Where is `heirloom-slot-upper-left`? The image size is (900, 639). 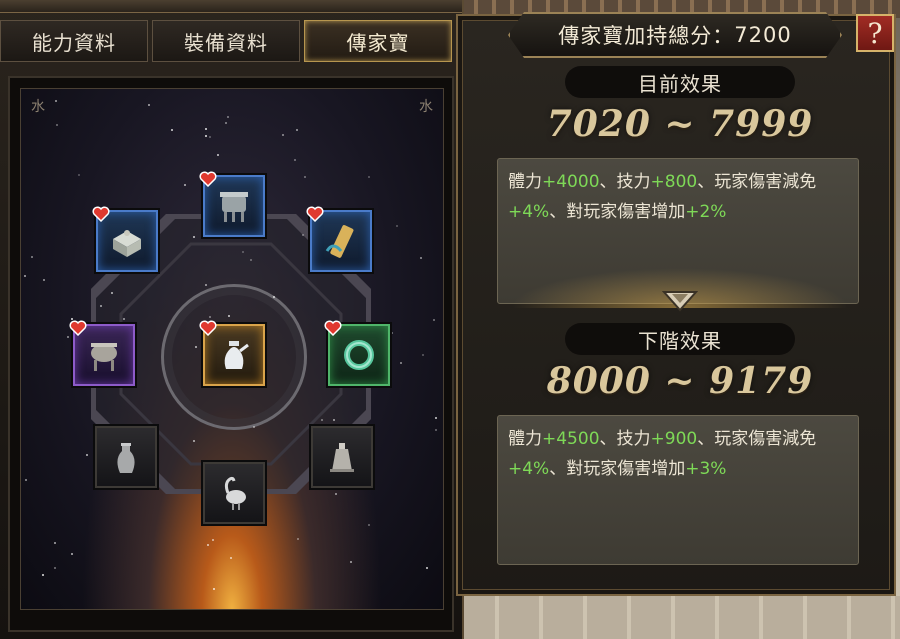 heirloom-slot-upper-left is located at coordinates (125, 239).